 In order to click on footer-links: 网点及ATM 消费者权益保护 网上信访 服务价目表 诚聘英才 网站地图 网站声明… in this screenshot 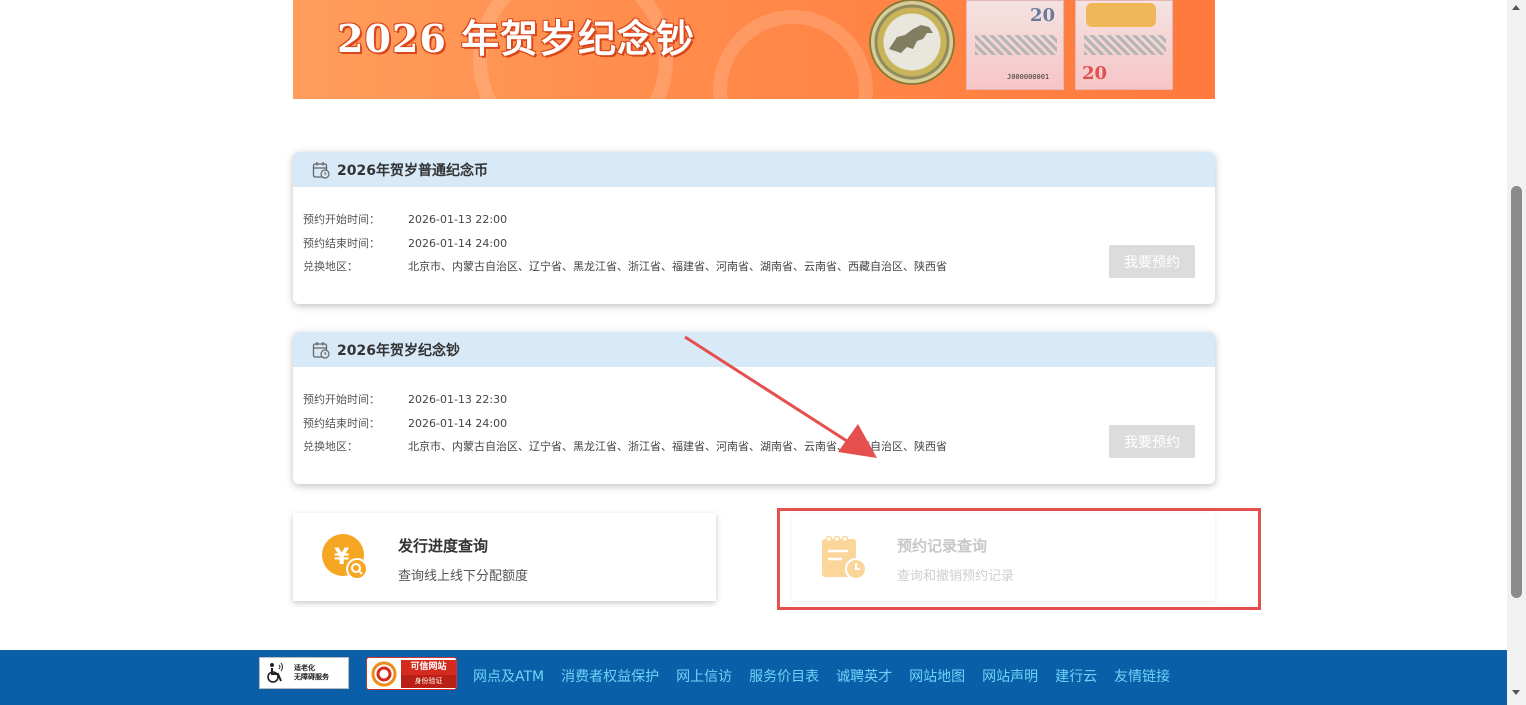, I will do `click(830, 676)`.